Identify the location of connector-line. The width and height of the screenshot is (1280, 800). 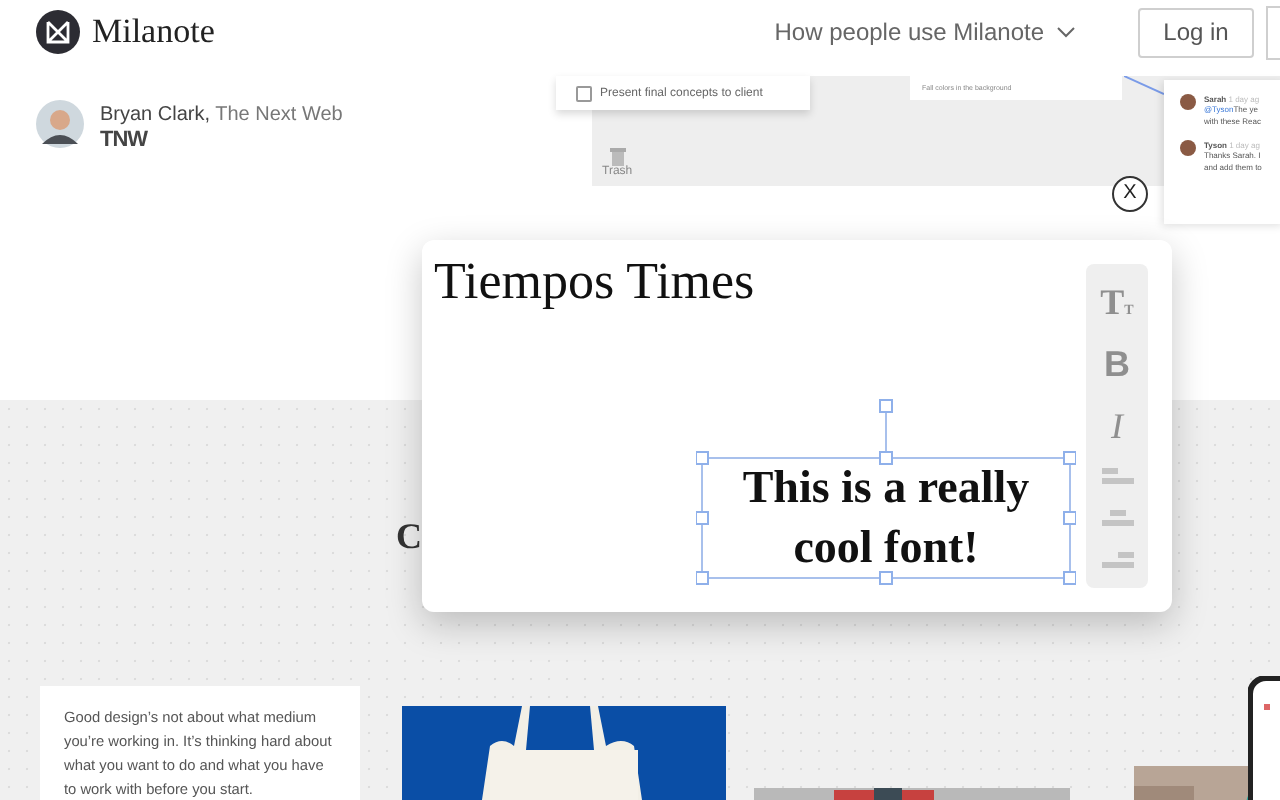
(1144, 86).